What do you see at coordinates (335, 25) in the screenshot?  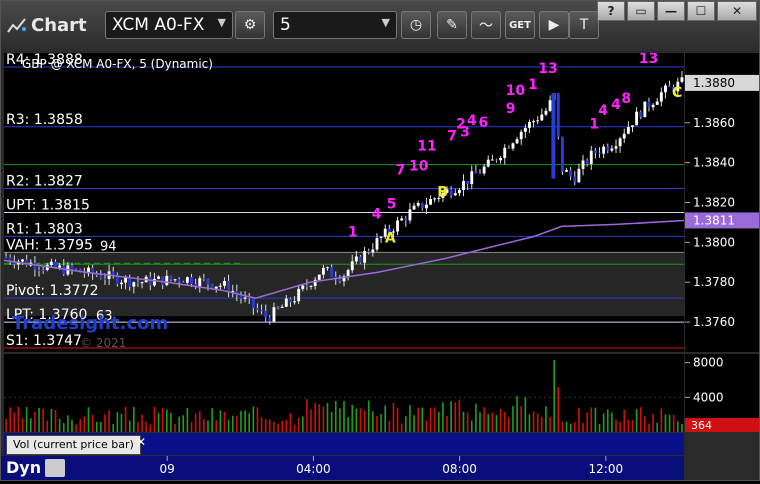 I see `interval-select: 5 ▼` at bounding box center [335, 25].